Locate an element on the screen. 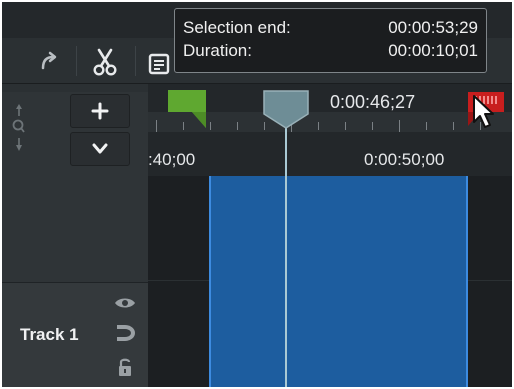 Image resolution: width=514 pixels, height=389 pixels. plus-icon is located at coordinates (100, 111).